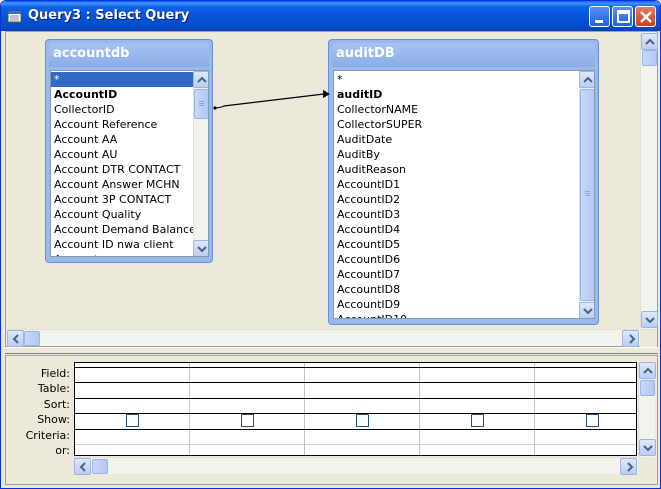 This screenshot has width=661, height=489. Describe the element at coordinates (456, 259) in the screenshot. I see `field-item: AccountID6` at that location.